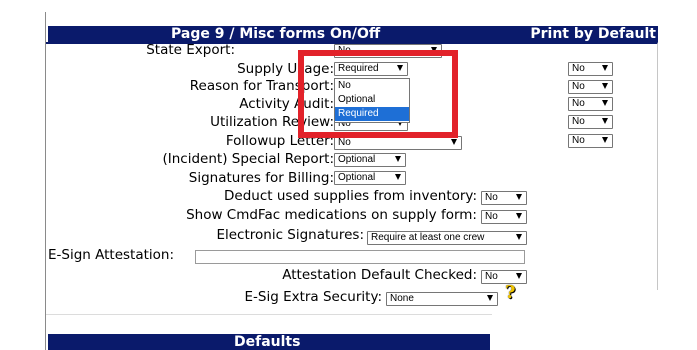  I want to click on utilization-review-print-select: No, so click(590, 122).